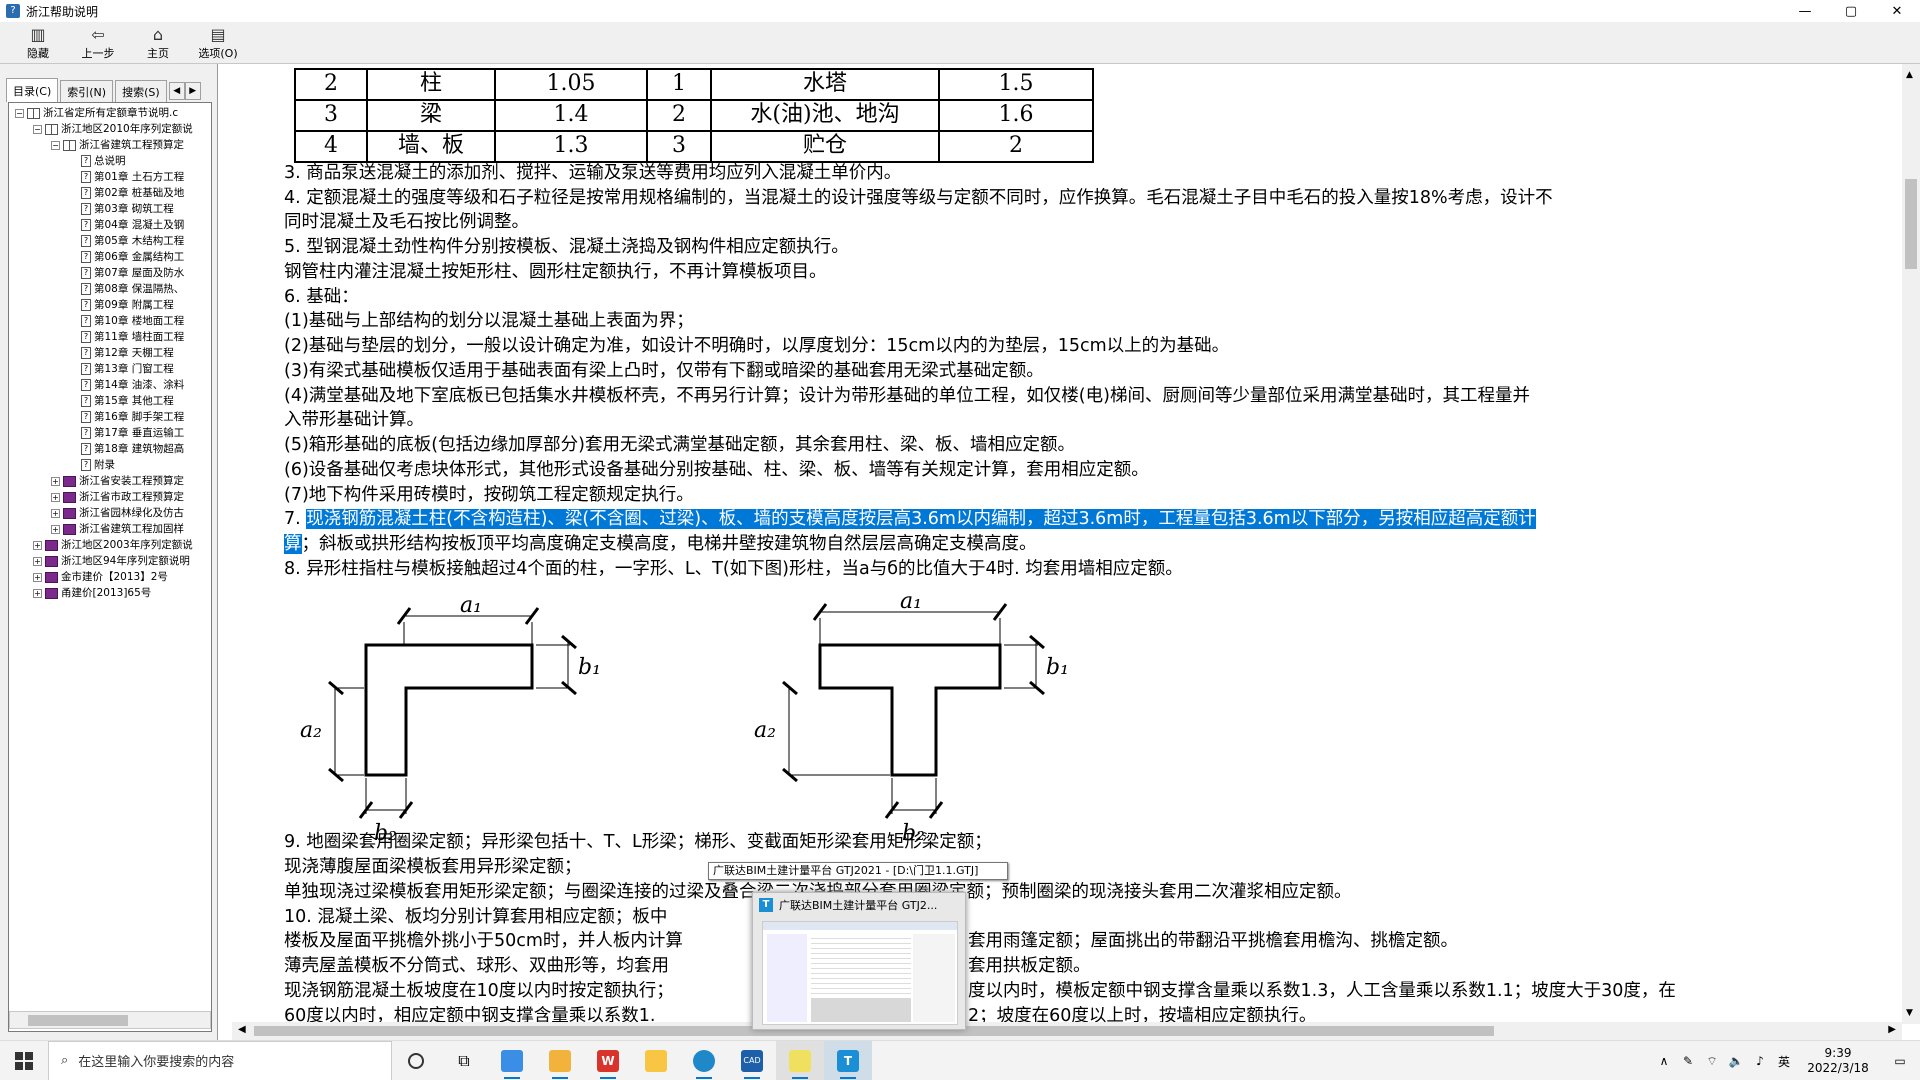 The width and height of the screenshot is (1920, 1080). Describe the element at coordinates (910, 710) in the screenshot. I see `t-shape-outline` at that location.